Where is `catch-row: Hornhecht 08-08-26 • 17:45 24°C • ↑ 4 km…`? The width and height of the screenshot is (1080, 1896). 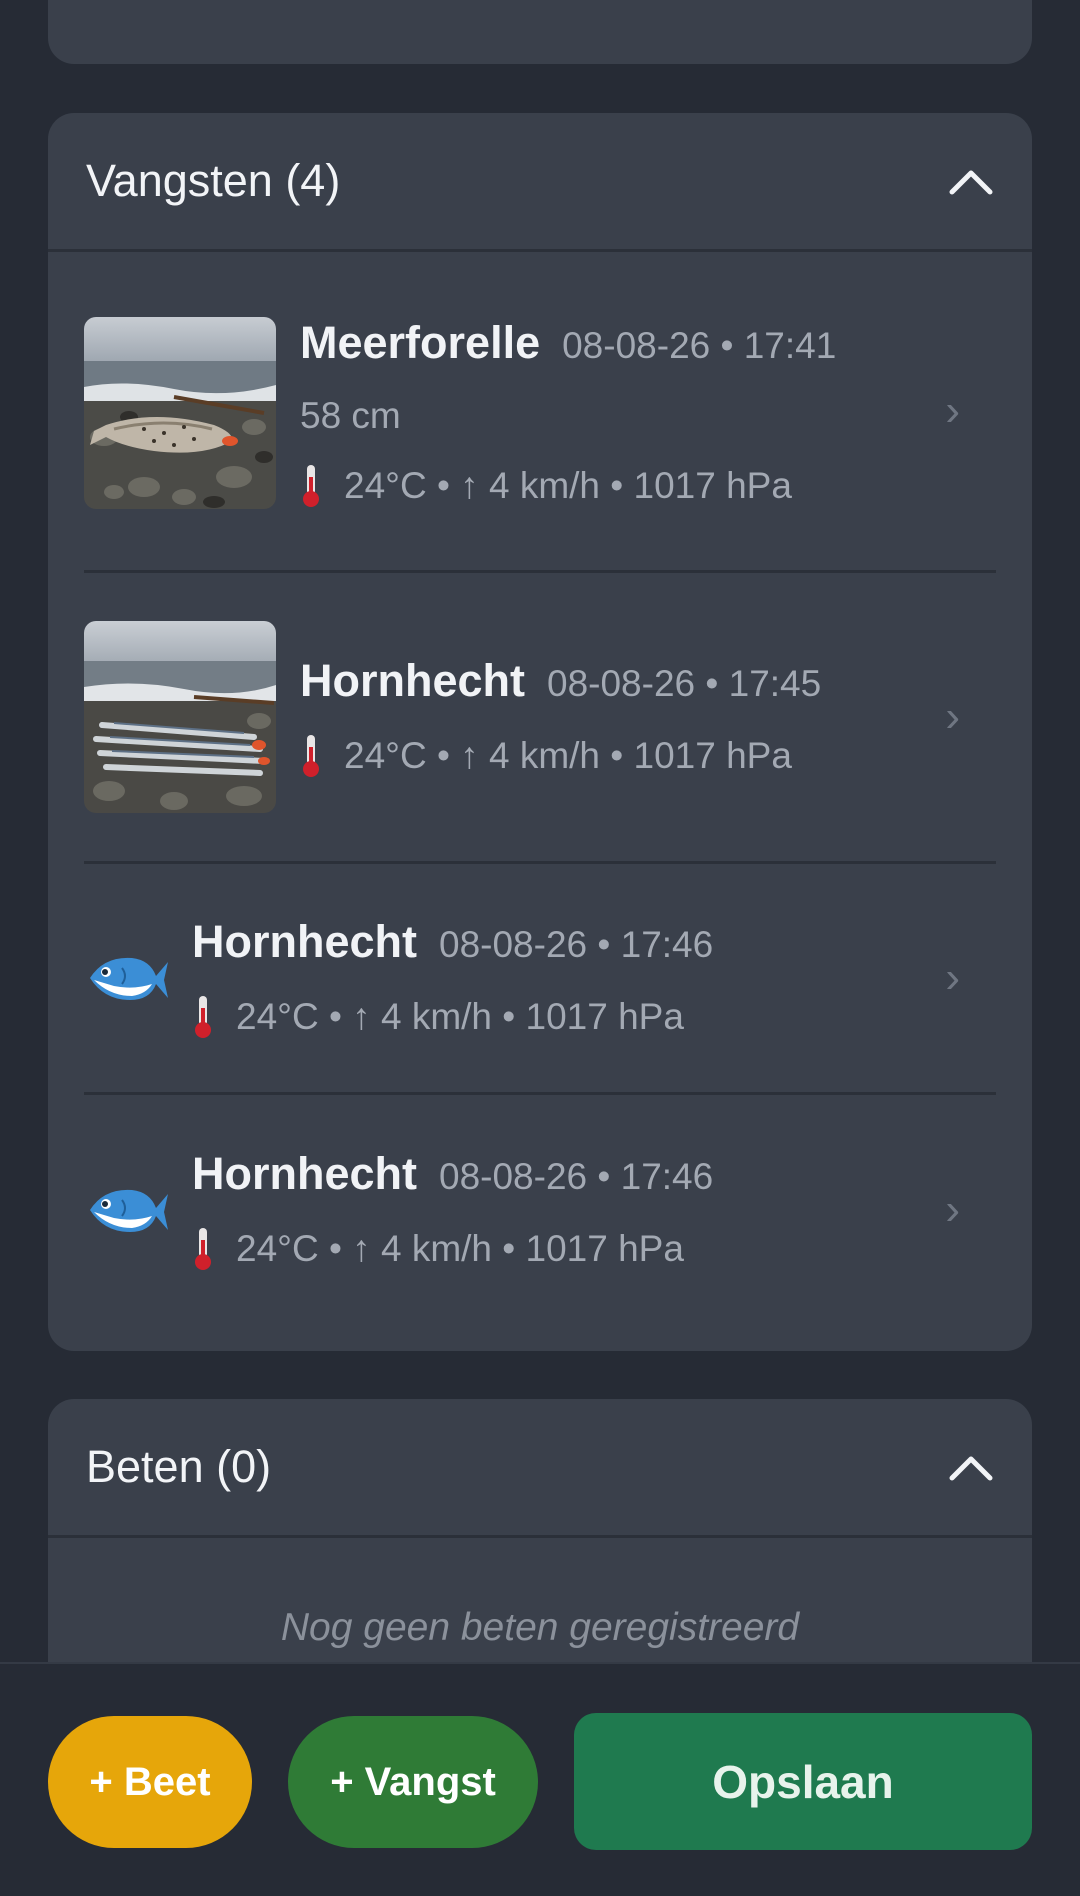
catch-row: Hornhecht 08-08-26 • 17:45 24°C • ↑ 4 km… is located at coordinates (540, 718).